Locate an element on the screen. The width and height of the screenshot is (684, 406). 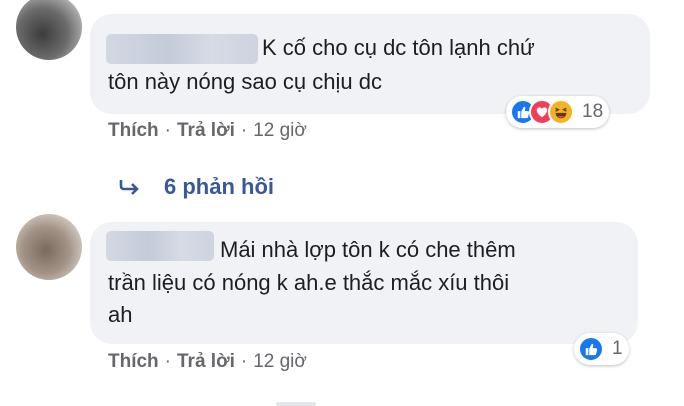
reaction-count: 1 is located at coordinates (617, 348).